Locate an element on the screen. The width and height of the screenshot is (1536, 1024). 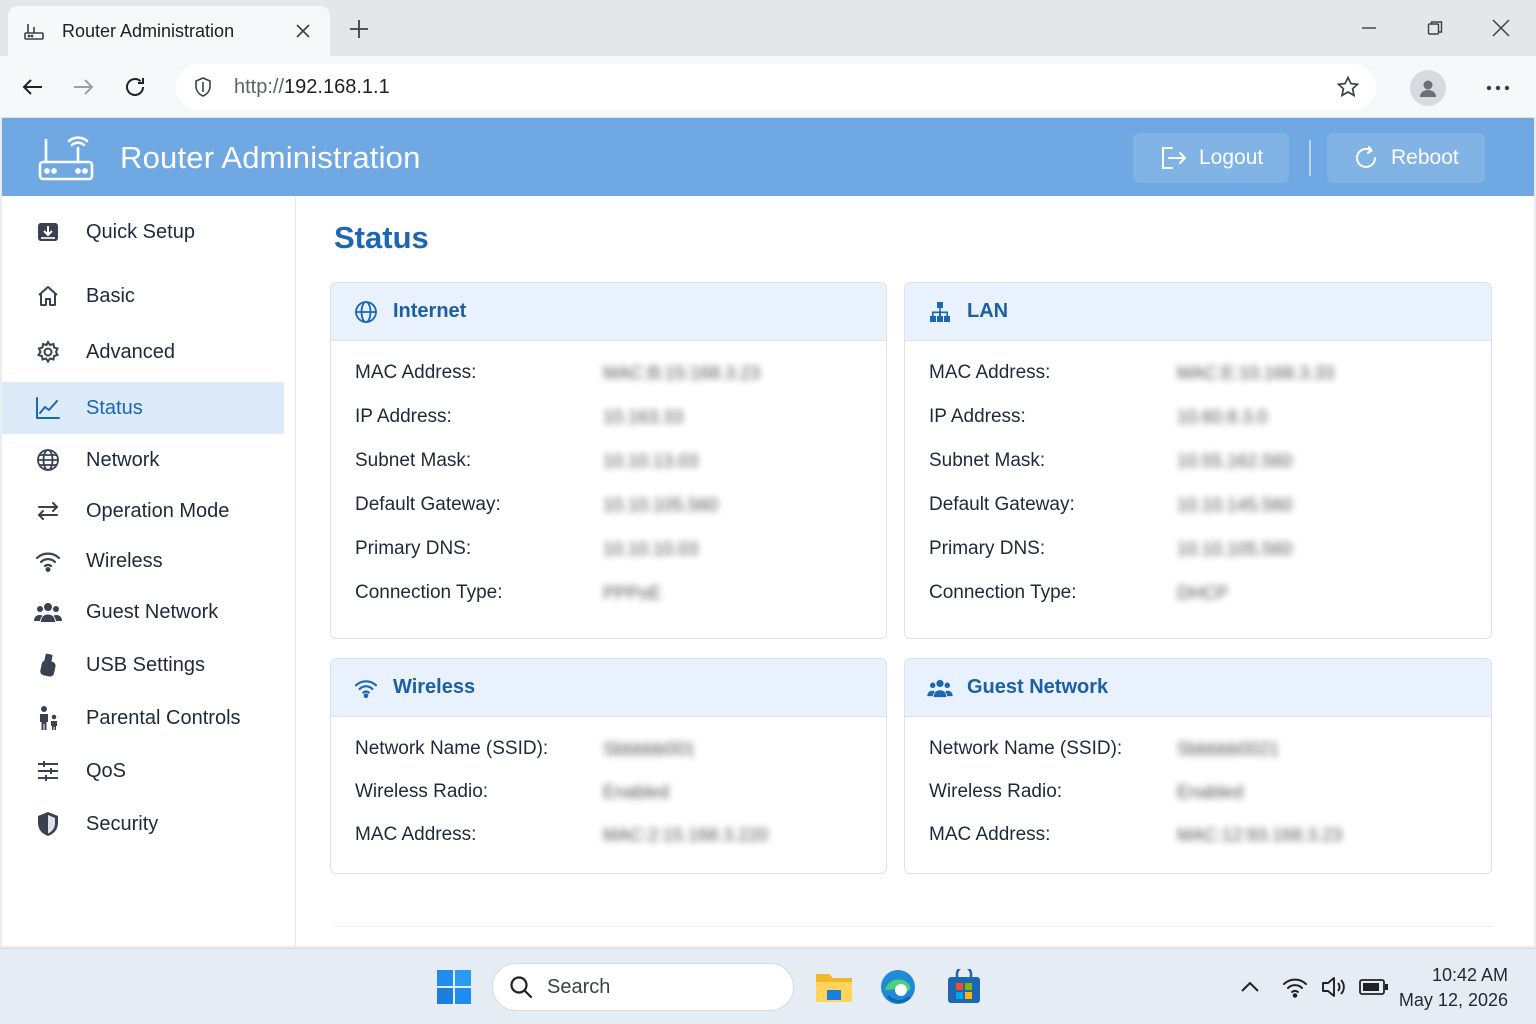
row-label: Network Name (SSID): is located at coordinates (452, 748).